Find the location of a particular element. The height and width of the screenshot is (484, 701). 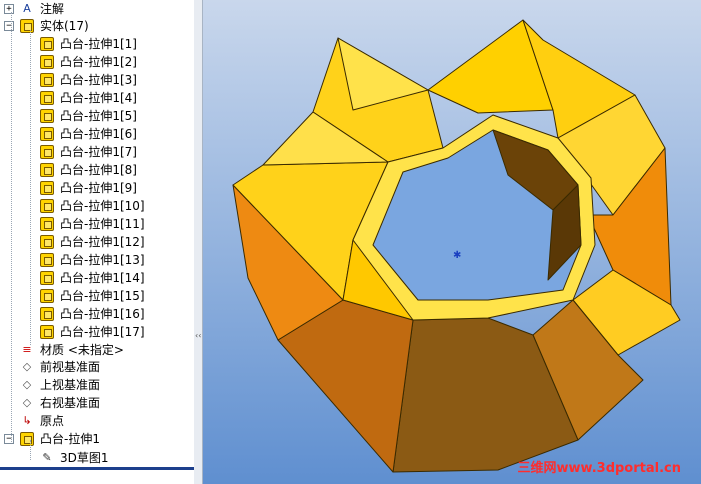

tree-item-body: 凸台-拉伸1[13] is located at coordinates (97, 260).